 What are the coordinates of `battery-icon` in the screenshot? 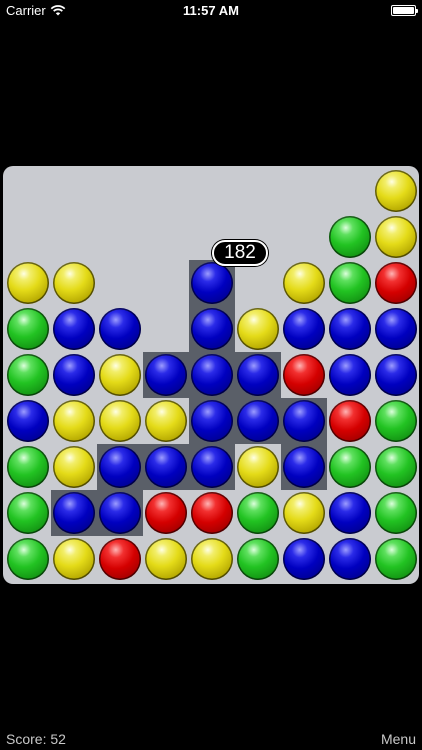 It's located at (404, 10).